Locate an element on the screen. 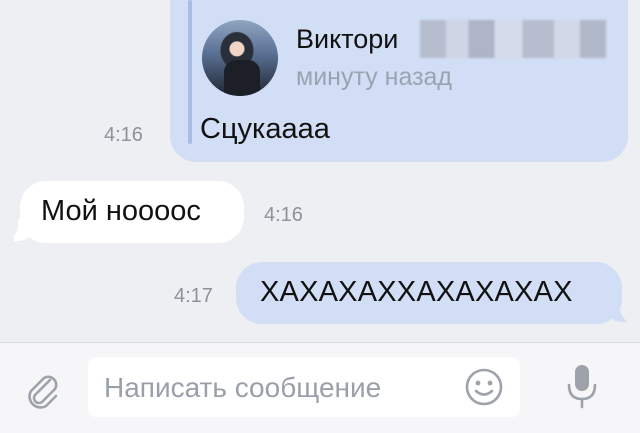 This screenshot has width=640, height=433. forward-quote-bar is located at coordinates (190, 72).